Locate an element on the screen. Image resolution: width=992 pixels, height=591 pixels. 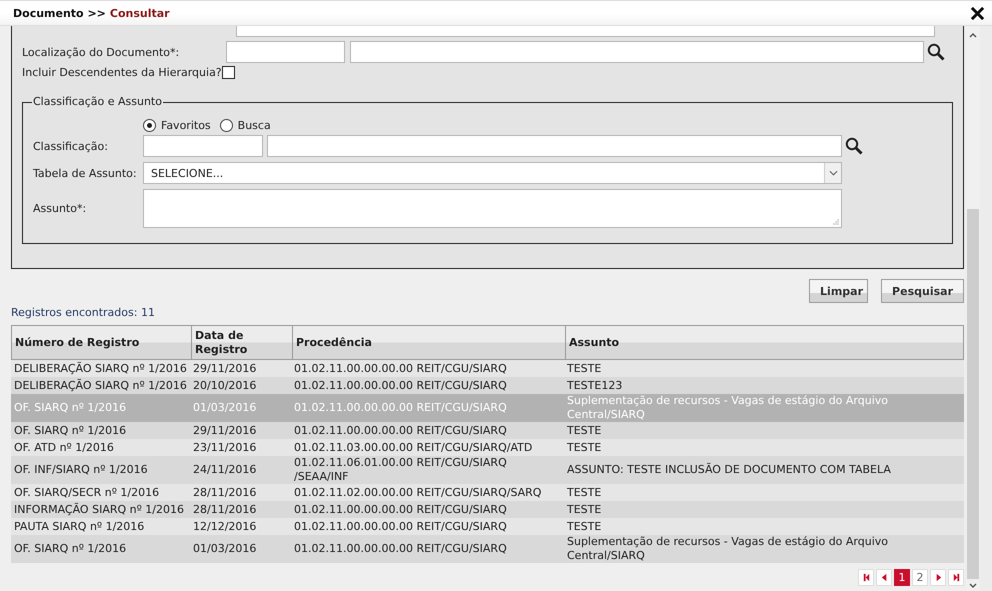
table-row: OF. SIARQ nº 1/2016 01/03/2016 01.02.11.00.00.00.00 REIT/CGU/SIARQ Suplementação de recursos - Vagas de estágio do Arquivo Central/SIARQ is located at coordinates (487, 549).